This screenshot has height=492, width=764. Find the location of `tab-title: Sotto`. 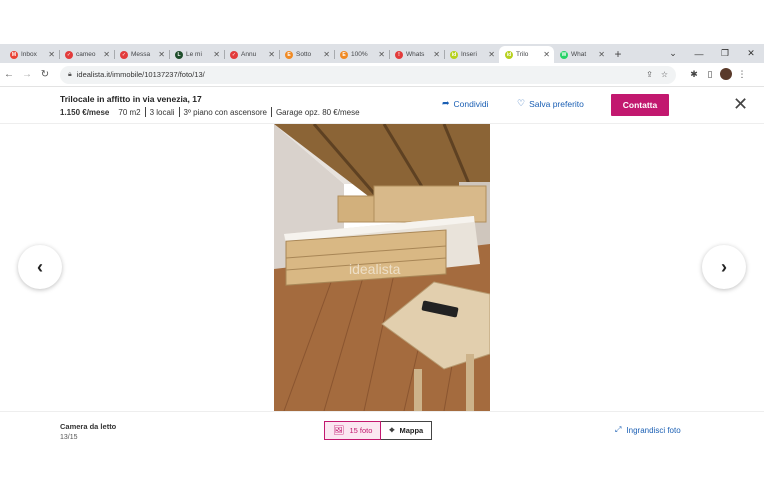

tab-title: Sotto is located at coordinates (304, 54).